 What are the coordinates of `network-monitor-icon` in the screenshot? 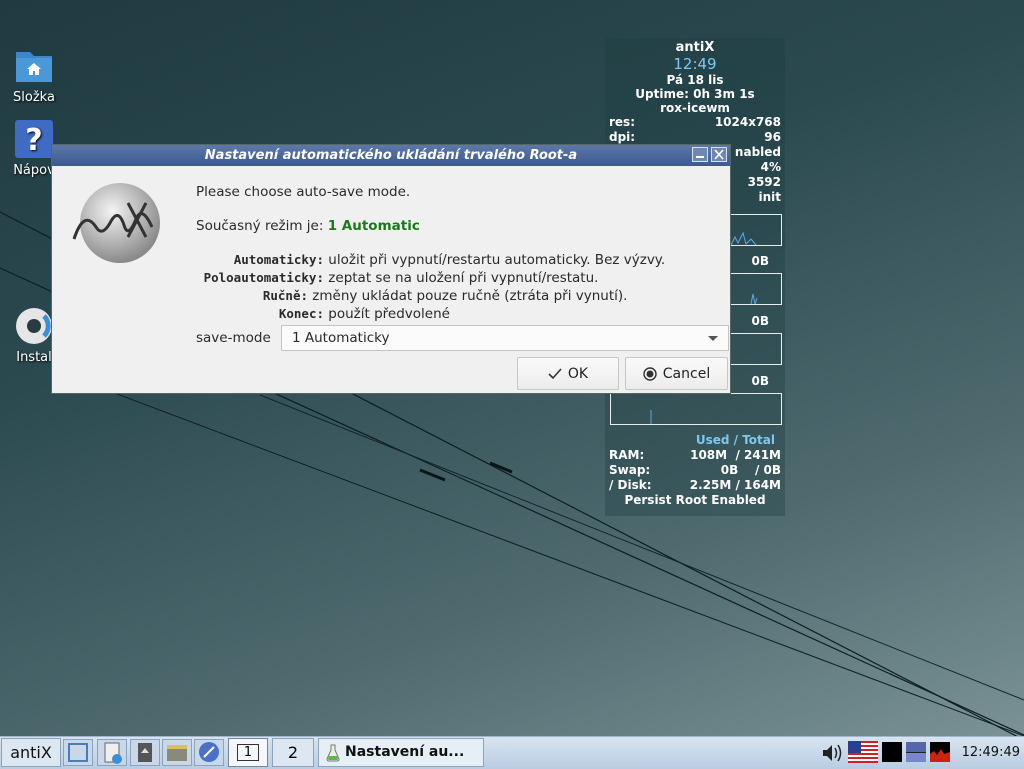 It's located at (916, 752).